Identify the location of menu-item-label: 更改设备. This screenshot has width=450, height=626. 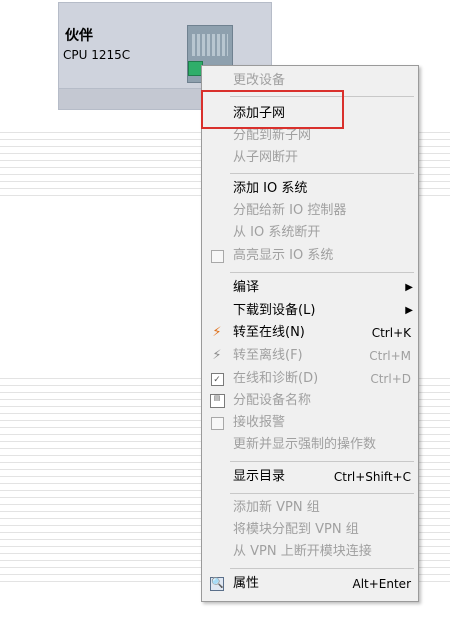
(259, 80).